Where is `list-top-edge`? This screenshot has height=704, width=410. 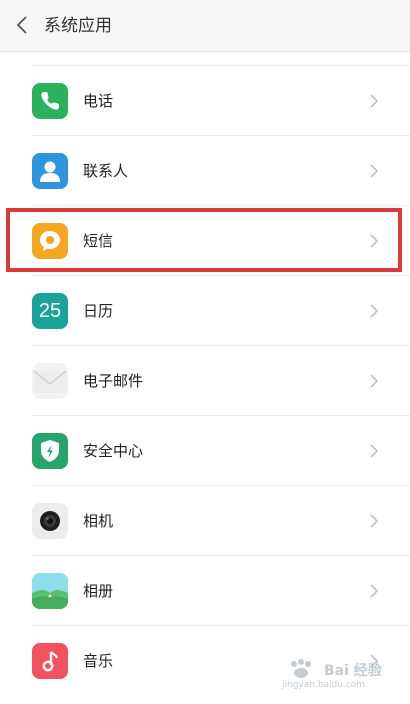
list-top-edge is located at coordinates (205, 59).